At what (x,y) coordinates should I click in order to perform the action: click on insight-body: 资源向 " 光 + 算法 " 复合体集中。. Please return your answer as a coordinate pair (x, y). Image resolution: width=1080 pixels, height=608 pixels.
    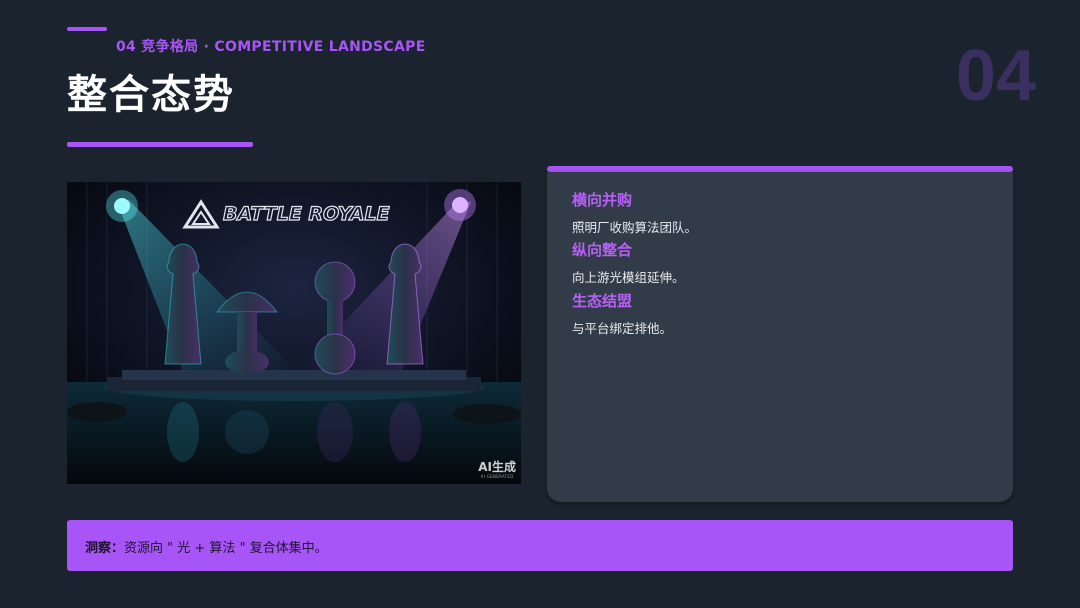
    Looking at the image, I should click on (226, 548).